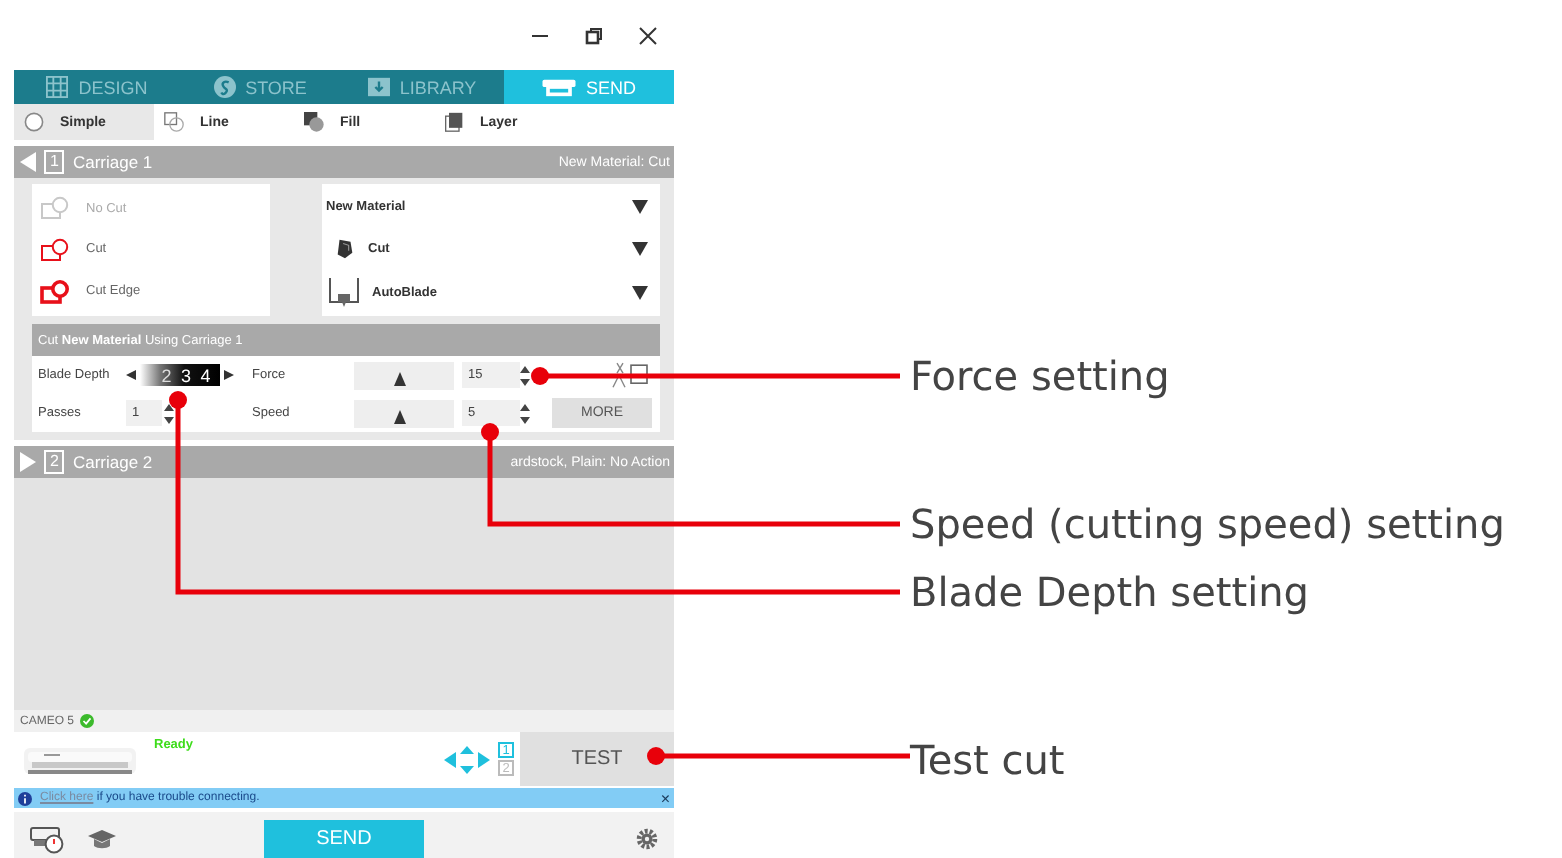  Describe the element at coordinates (344, 292) in the screenshot. I see `autoblade-icon` at that location.